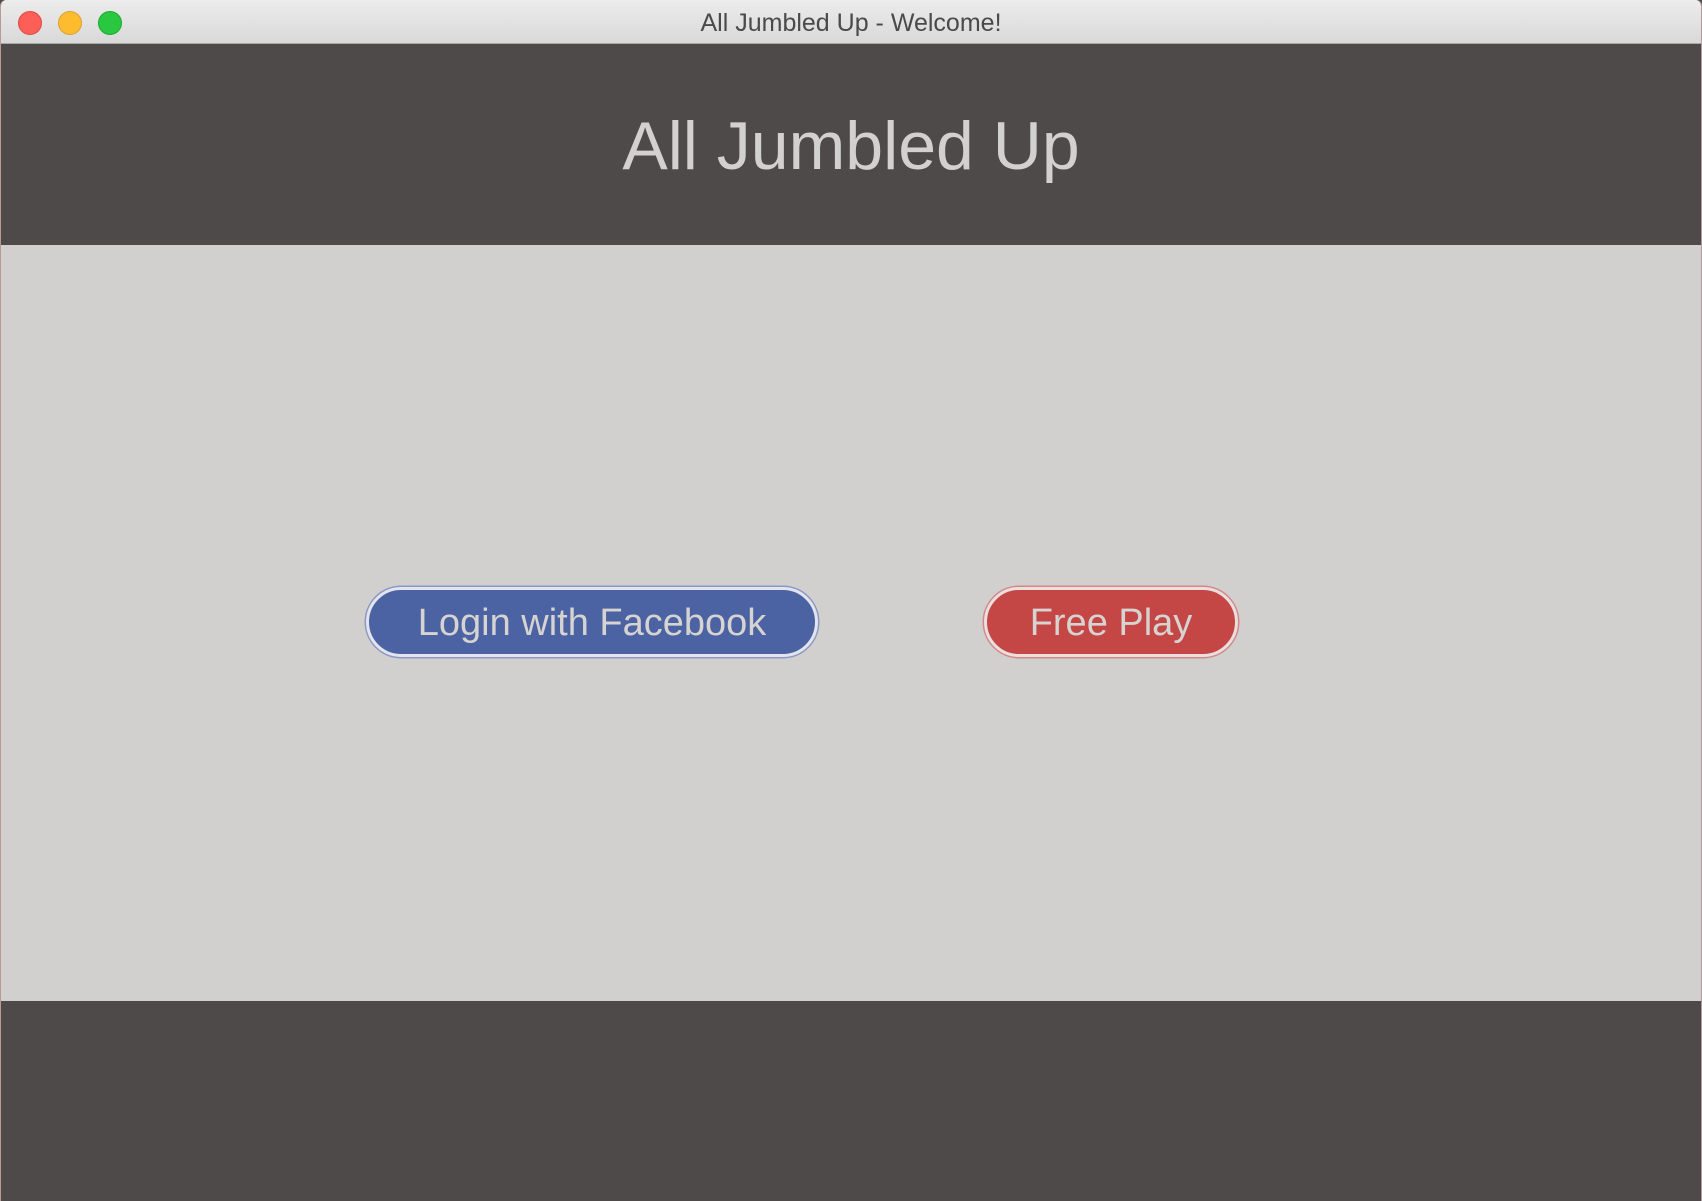 This screenshot has height=1201, width=1702. I want to click on page-title: All Jumbled Up, so click(851, 146).